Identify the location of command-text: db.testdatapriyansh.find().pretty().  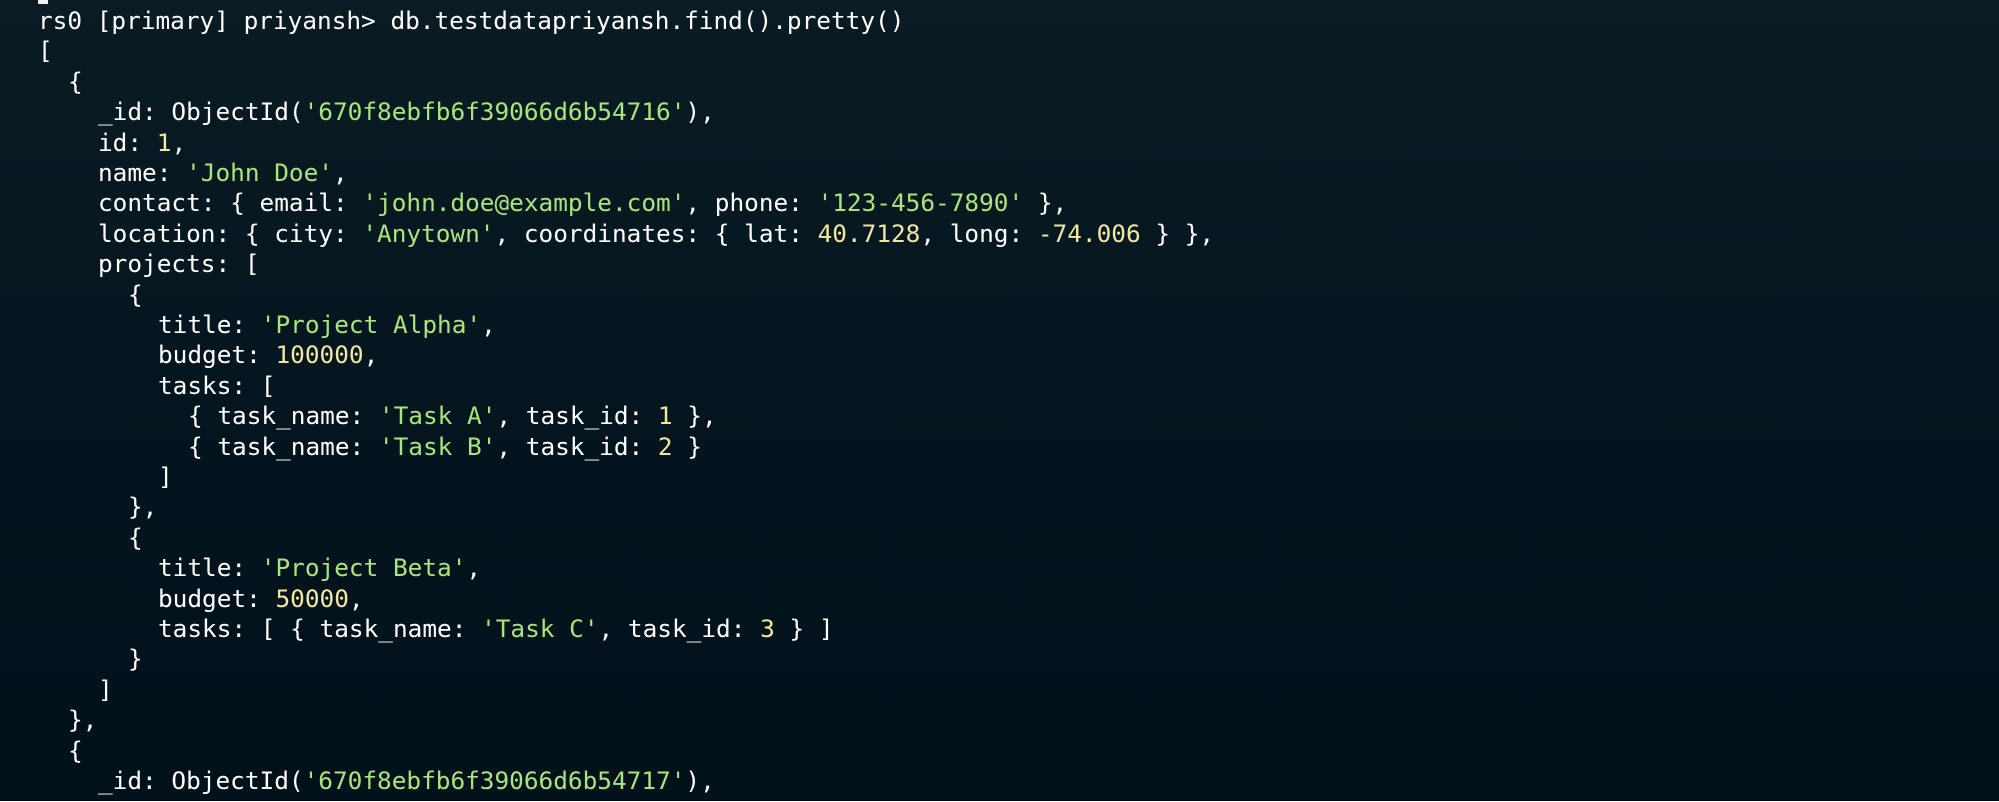
(647, 20).